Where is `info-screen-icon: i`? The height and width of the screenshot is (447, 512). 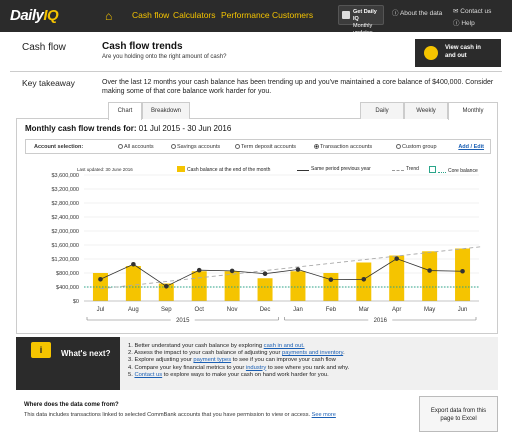 info-screen-icon: i is located at coordinates (41, 350).